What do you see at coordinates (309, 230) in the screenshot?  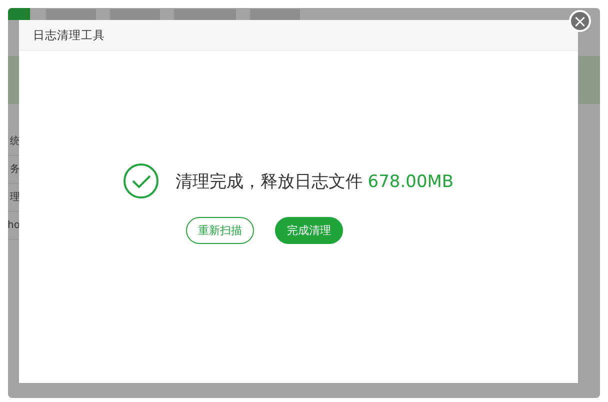 I see `finish-button: 完成清理` at bounding box center [309, 230].